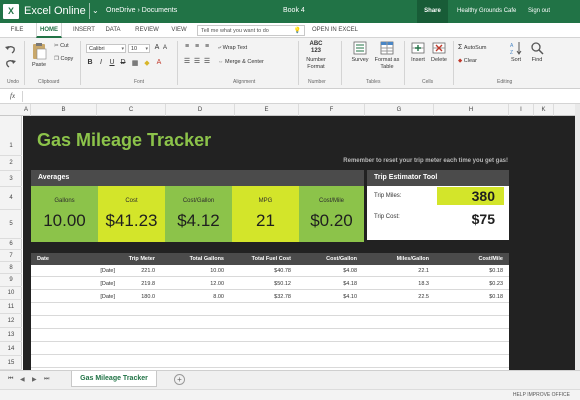 The height and width of the screenshot is (400, 580). I want to click on prev-sheet-icon: ◀, so click(22, 379).